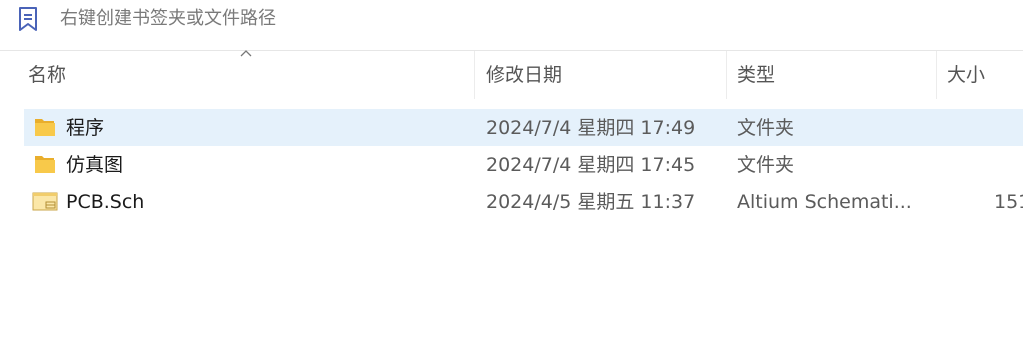 Image resolution: width=1023 pixels, height=348 pixels. I want to click on file-modified: 2024/7/4 星期四 17:49, so click(591, 128).